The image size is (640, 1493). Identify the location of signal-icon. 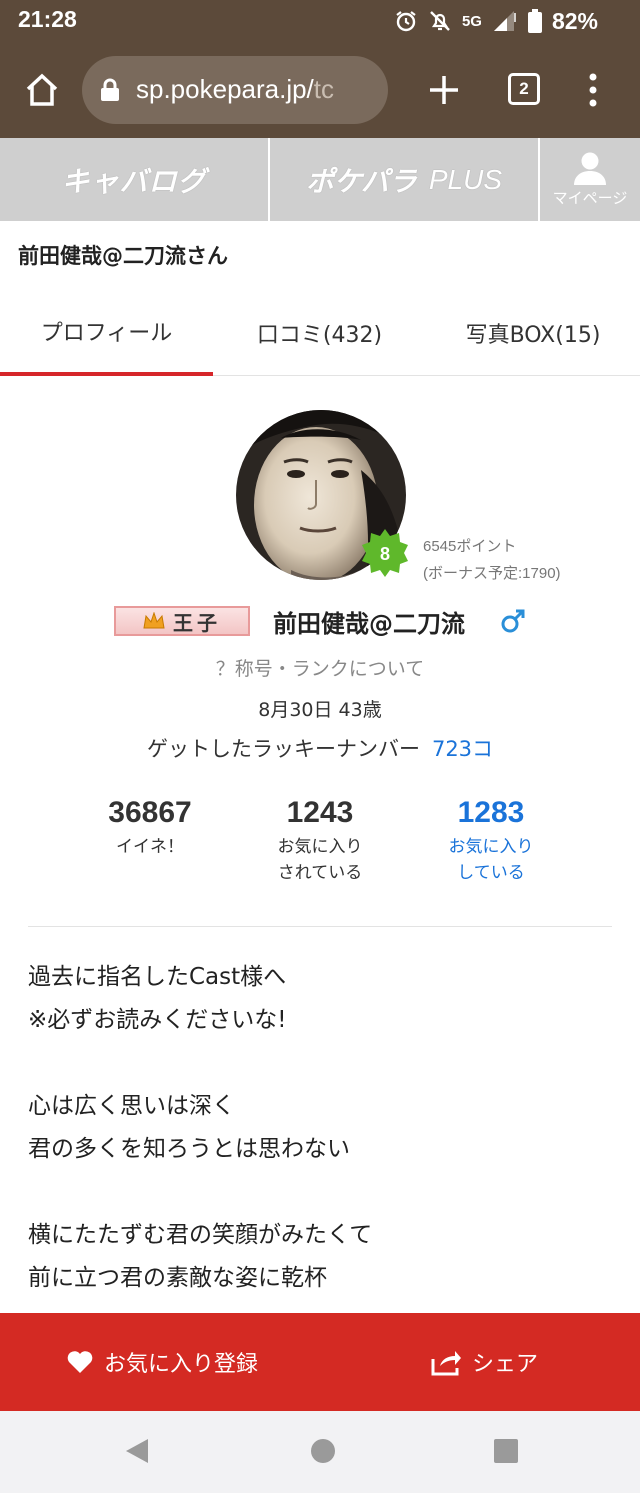
(504, 21).